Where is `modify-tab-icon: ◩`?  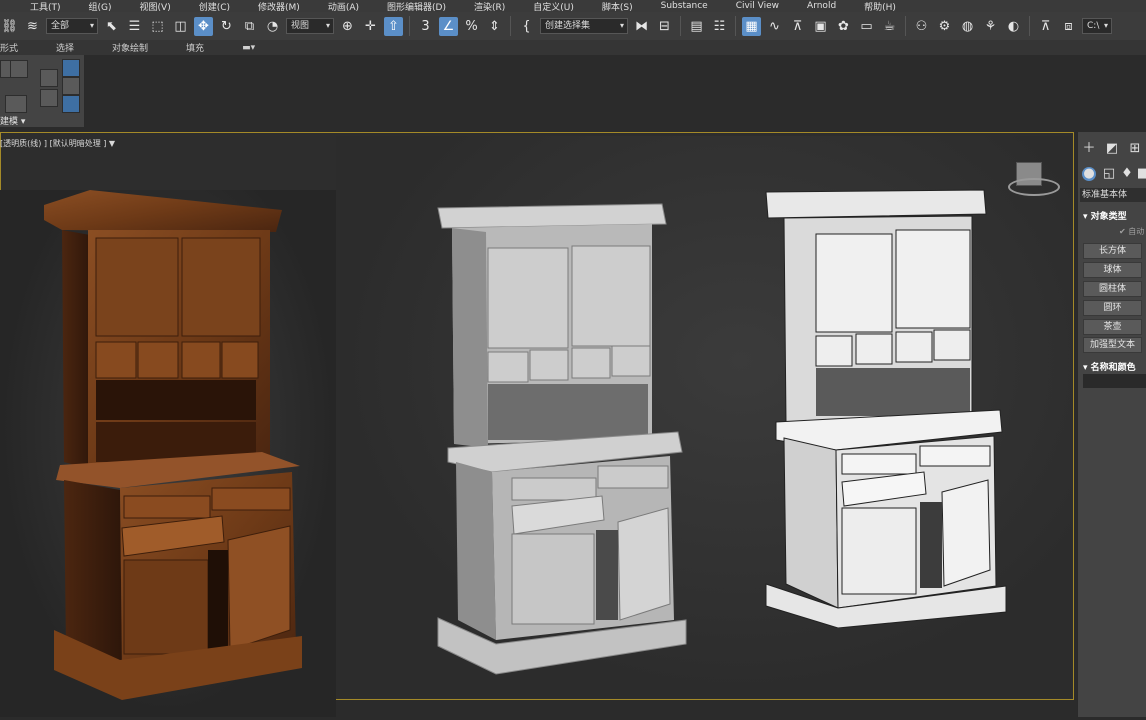
modify-tab-icon: ◩ is located at coordinates (1112, 149).